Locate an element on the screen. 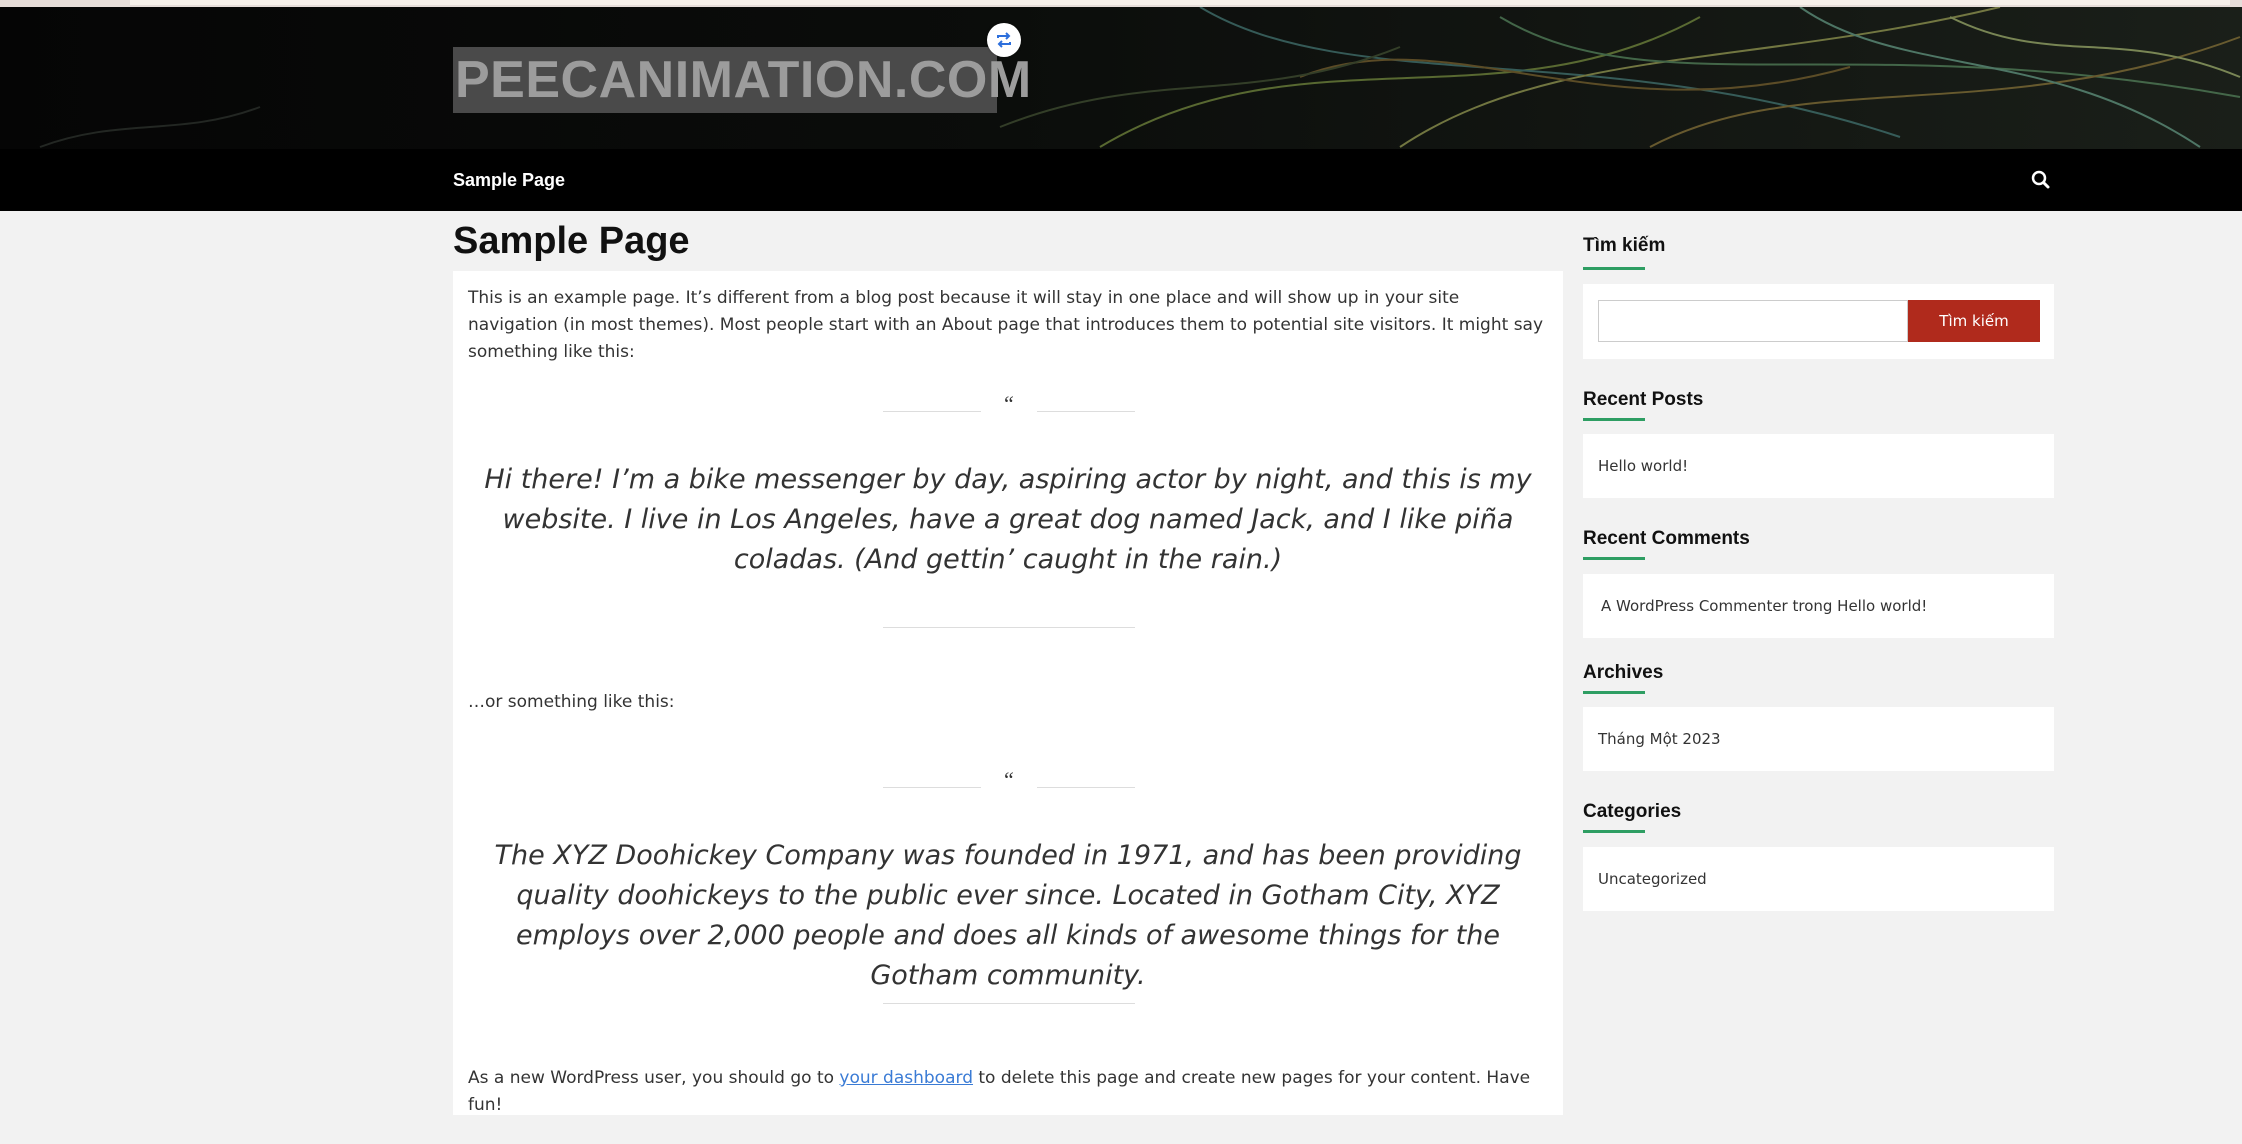  repeat-icon is located at coordinates (1004, 40).